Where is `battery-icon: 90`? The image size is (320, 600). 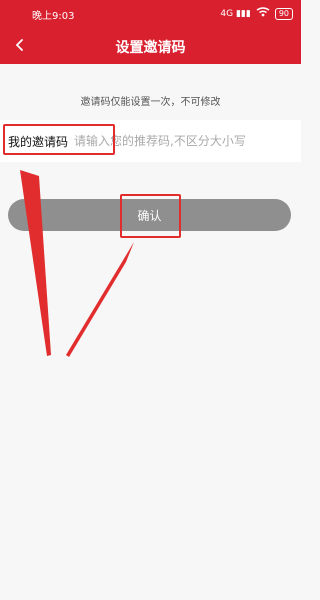 battery-icon: 90 is located at coordinates (283, 13).